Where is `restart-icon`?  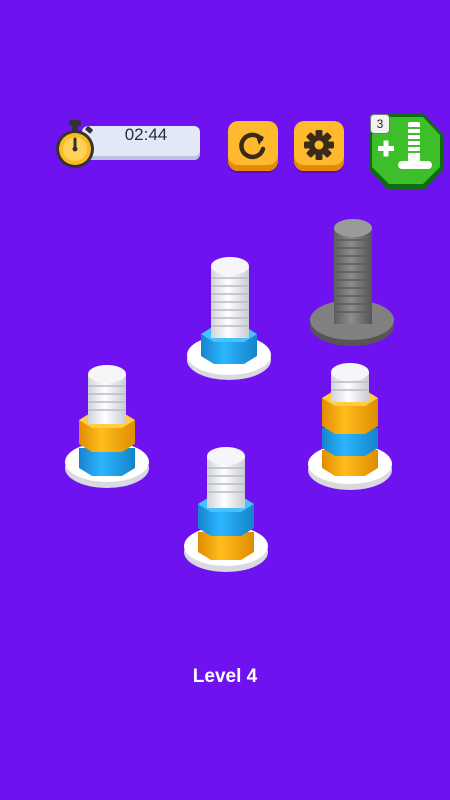 restart-icon is located at coordinates (252, 146).